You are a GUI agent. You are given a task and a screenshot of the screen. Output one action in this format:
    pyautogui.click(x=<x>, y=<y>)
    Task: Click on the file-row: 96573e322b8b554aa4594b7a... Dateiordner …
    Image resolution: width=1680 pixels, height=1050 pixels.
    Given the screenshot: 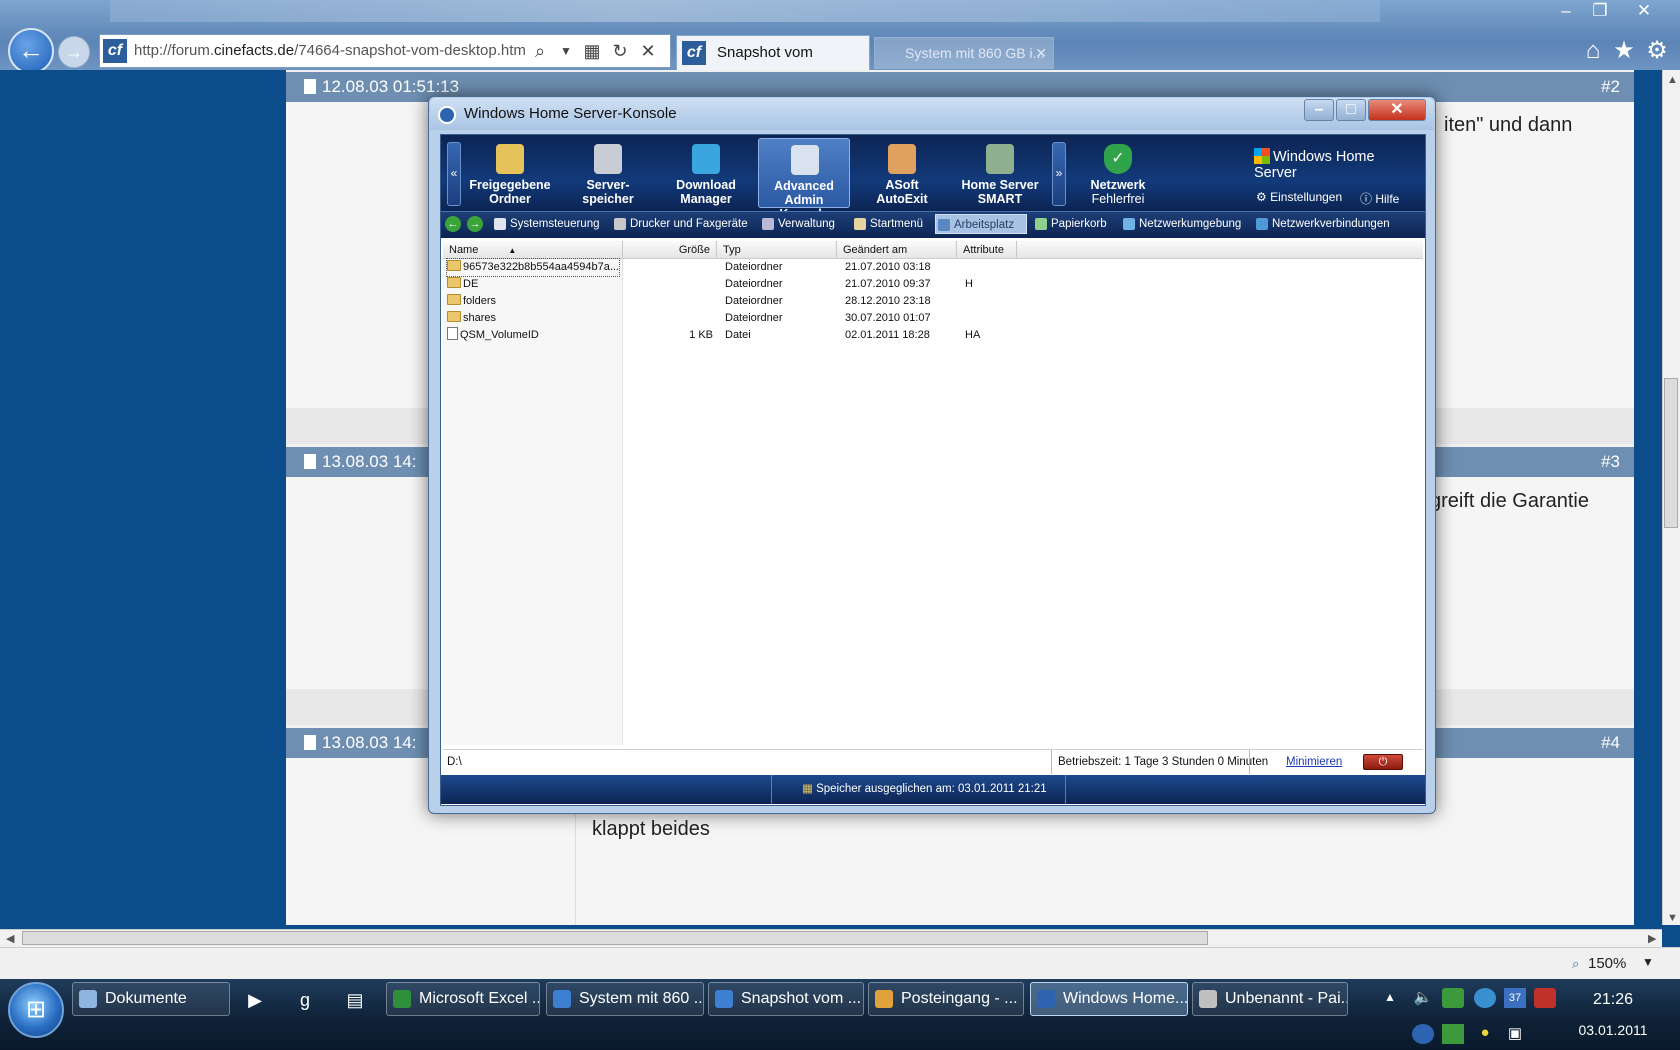 What is the action you would take?
    pyautogui.click(x=933, y=267)
    